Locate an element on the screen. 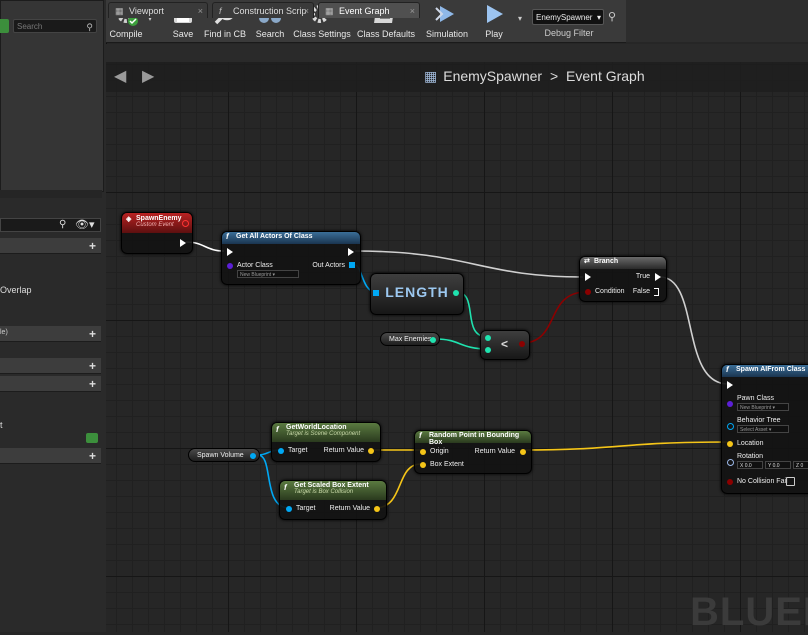 Image resolution: width=808 pixels, height=635 pixels. node-title: Branch is located at coordinates (606, 261).